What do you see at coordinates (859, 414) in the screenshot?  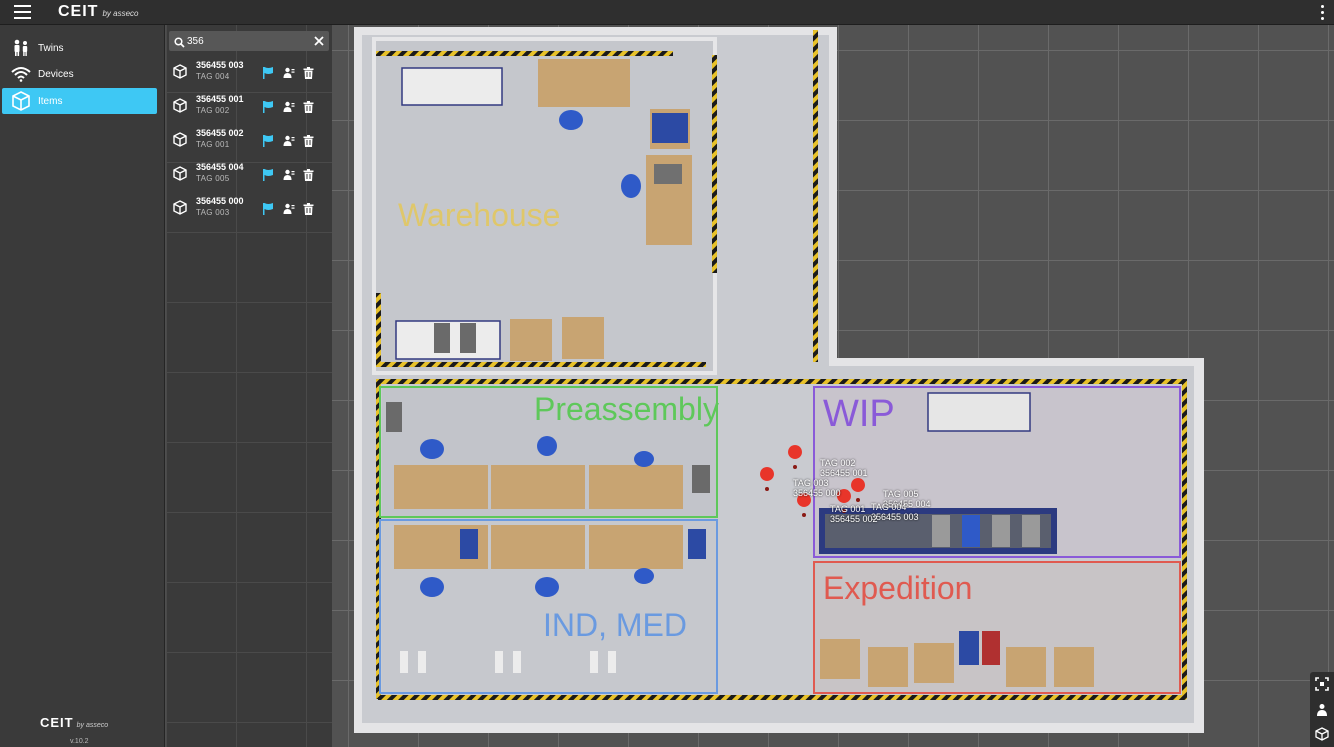 I see `zone-label-wip: WIP` at bounding box center [859, 414].